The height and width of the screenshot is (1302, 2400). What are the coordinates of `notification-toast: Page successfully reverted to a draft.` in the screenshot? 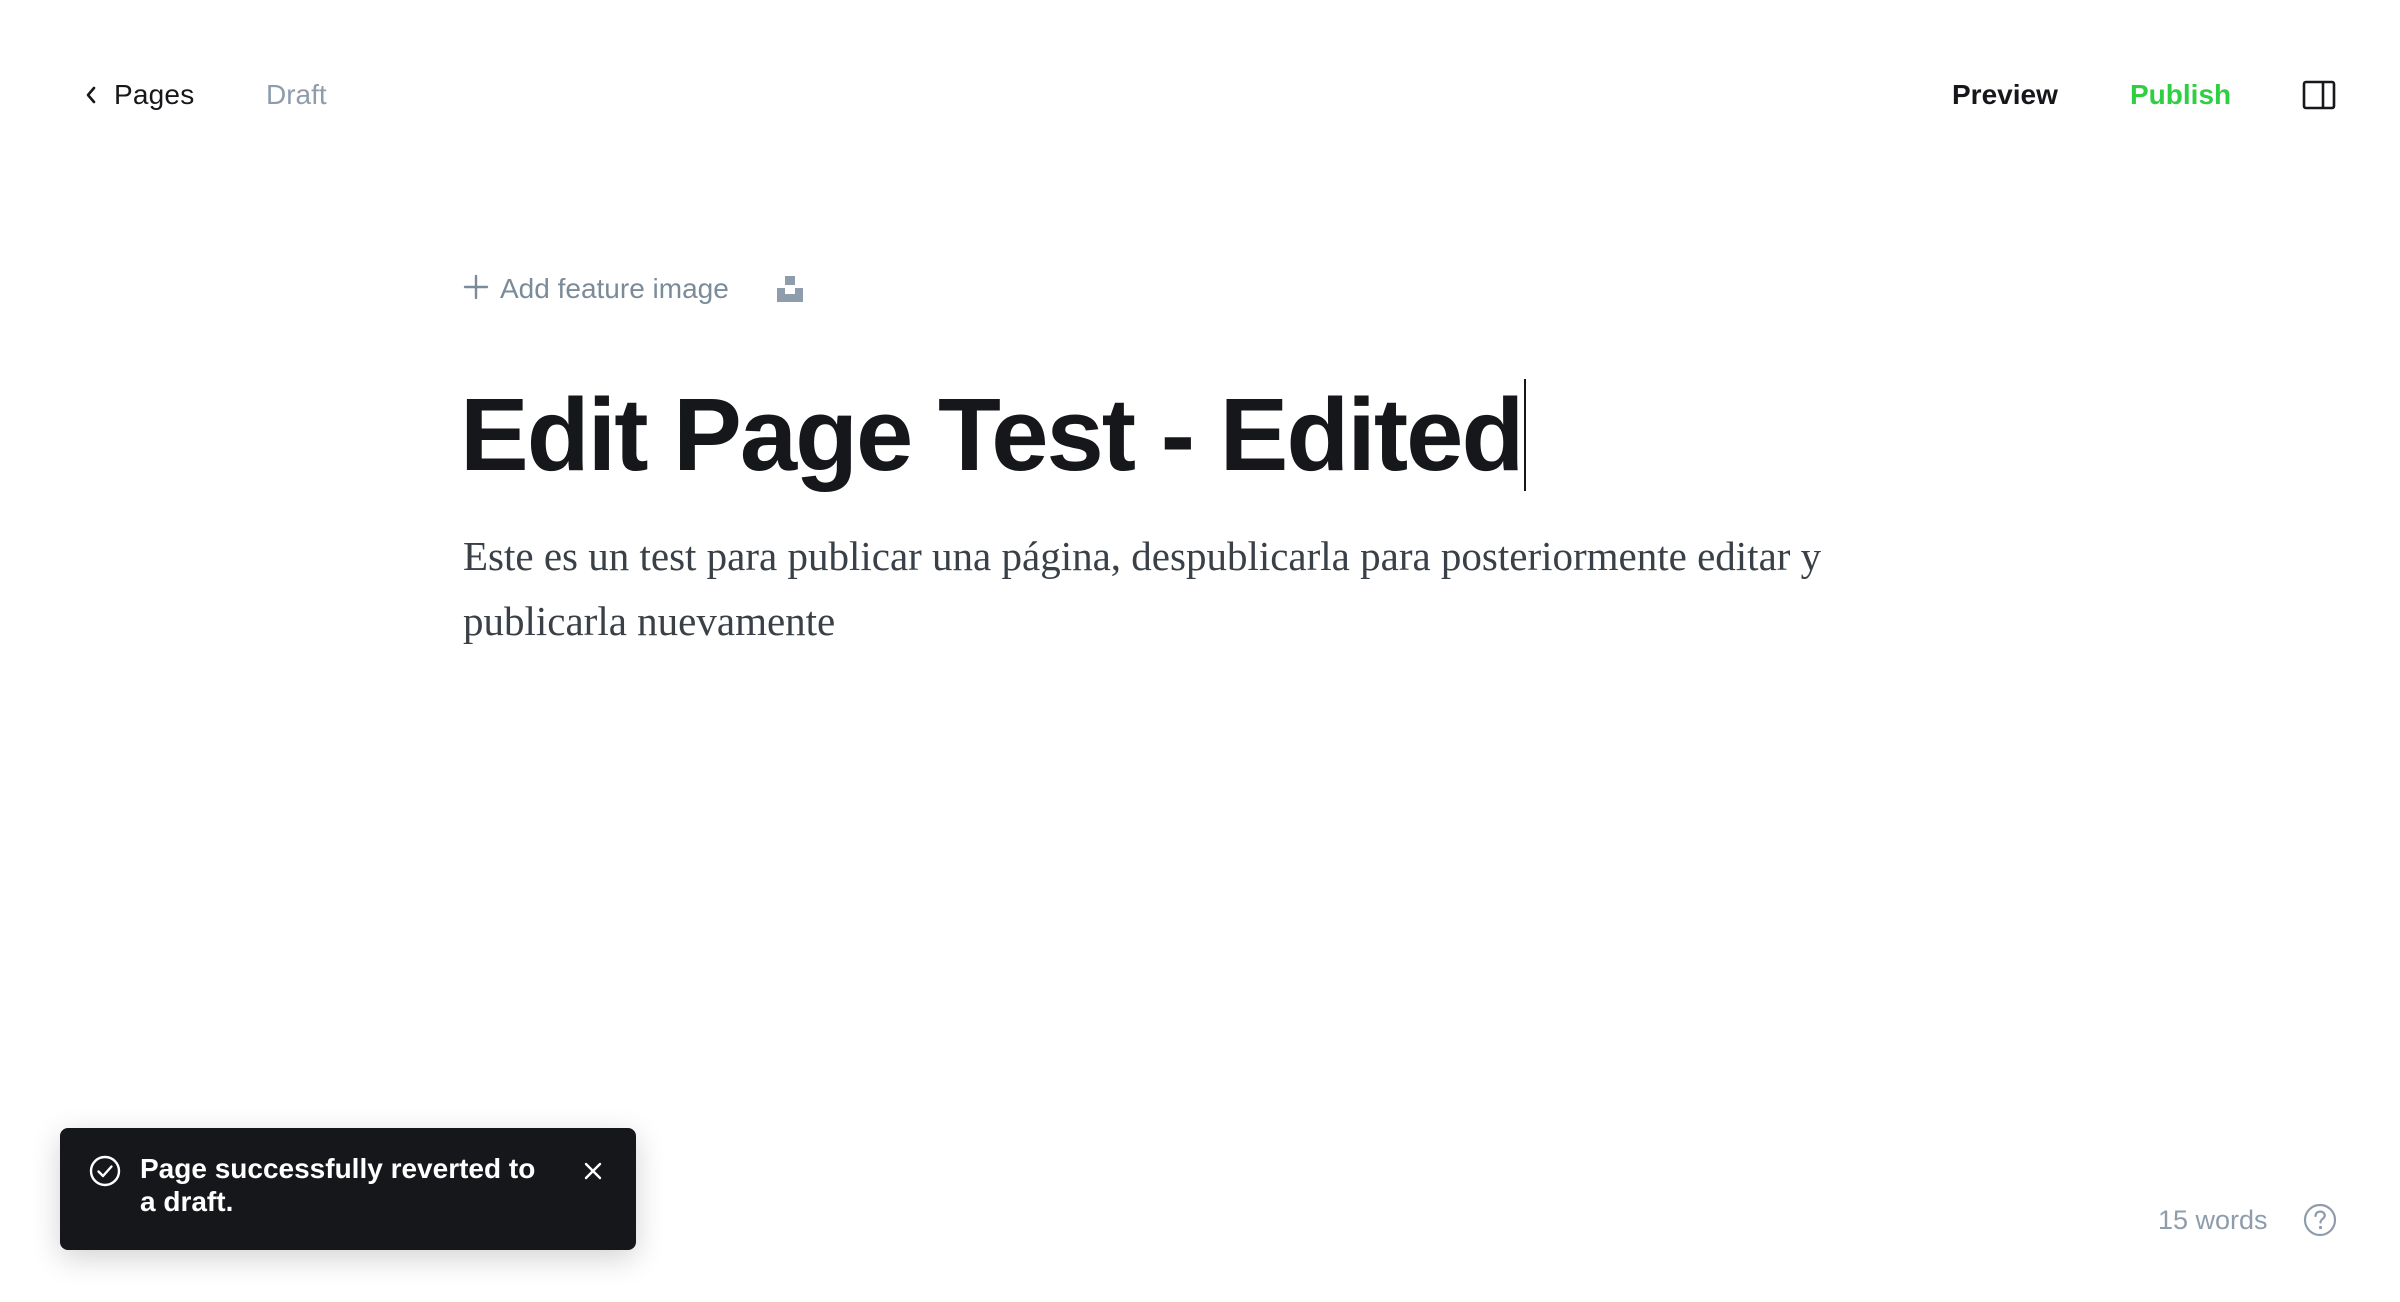 It's located at (348, 1189).